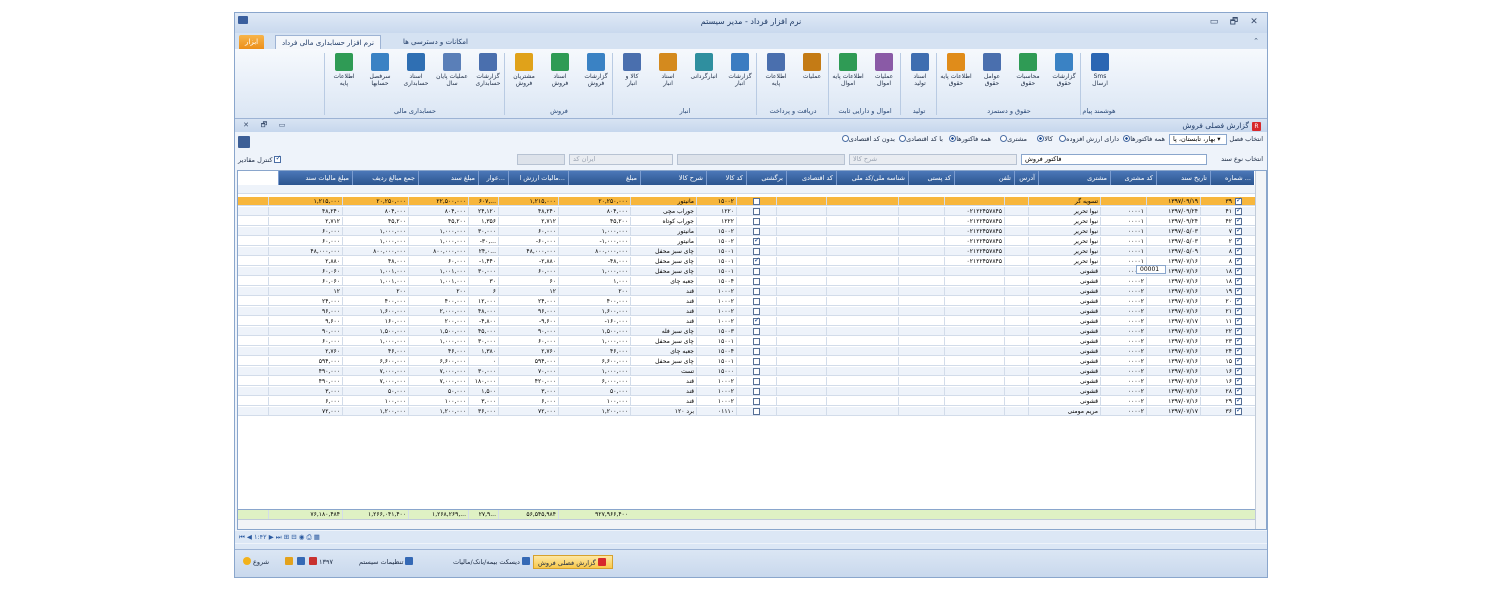  I want to click on column-header-gdesc: شرح کالا, so click(673, 178).